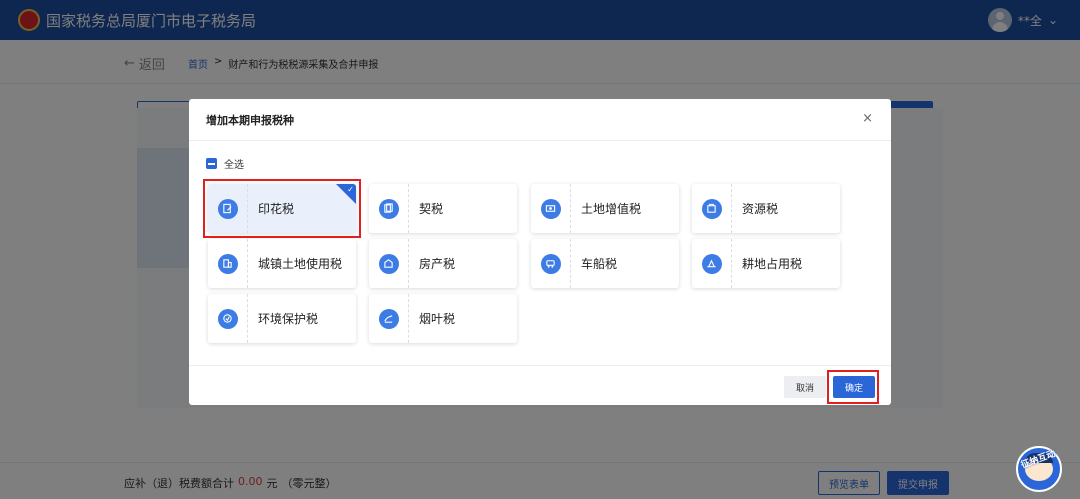  What do you see at coordinates (234, 165) in the screenshot?
I see `select-all-label: 全选` at bounding box center [234, 165].